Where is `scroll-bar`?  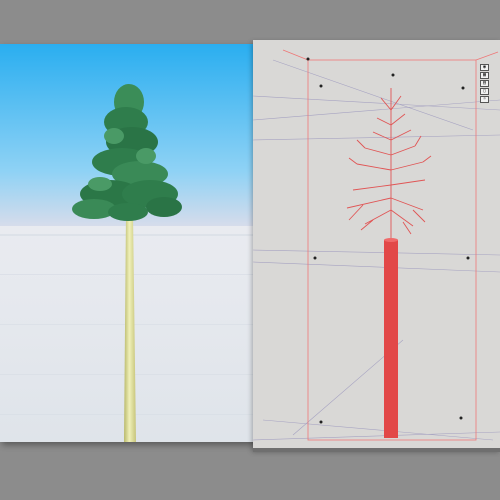 scroll-bar is located at coordinates (376, 450).